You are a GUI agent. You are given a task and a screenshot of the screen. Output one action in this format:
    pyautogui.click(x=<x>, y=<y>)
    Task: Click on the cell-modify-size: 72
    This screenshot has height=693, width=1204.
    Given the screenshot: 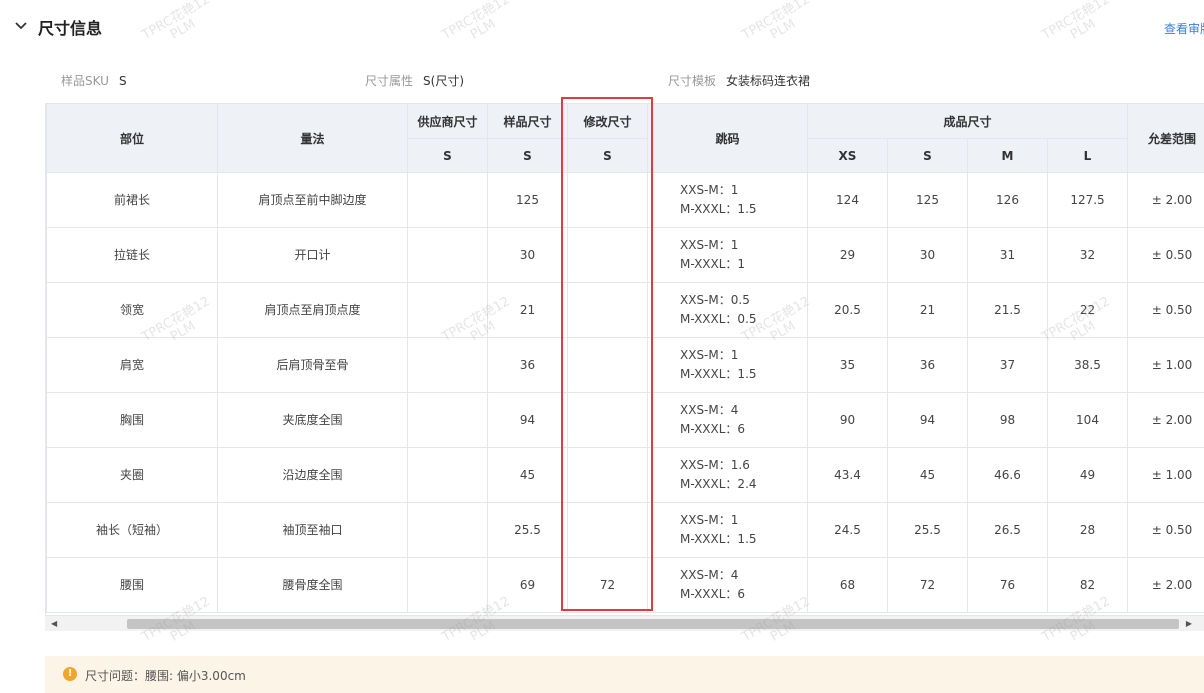 What is the action you would take?
    pyautogui.click(x=607, y=585)
    